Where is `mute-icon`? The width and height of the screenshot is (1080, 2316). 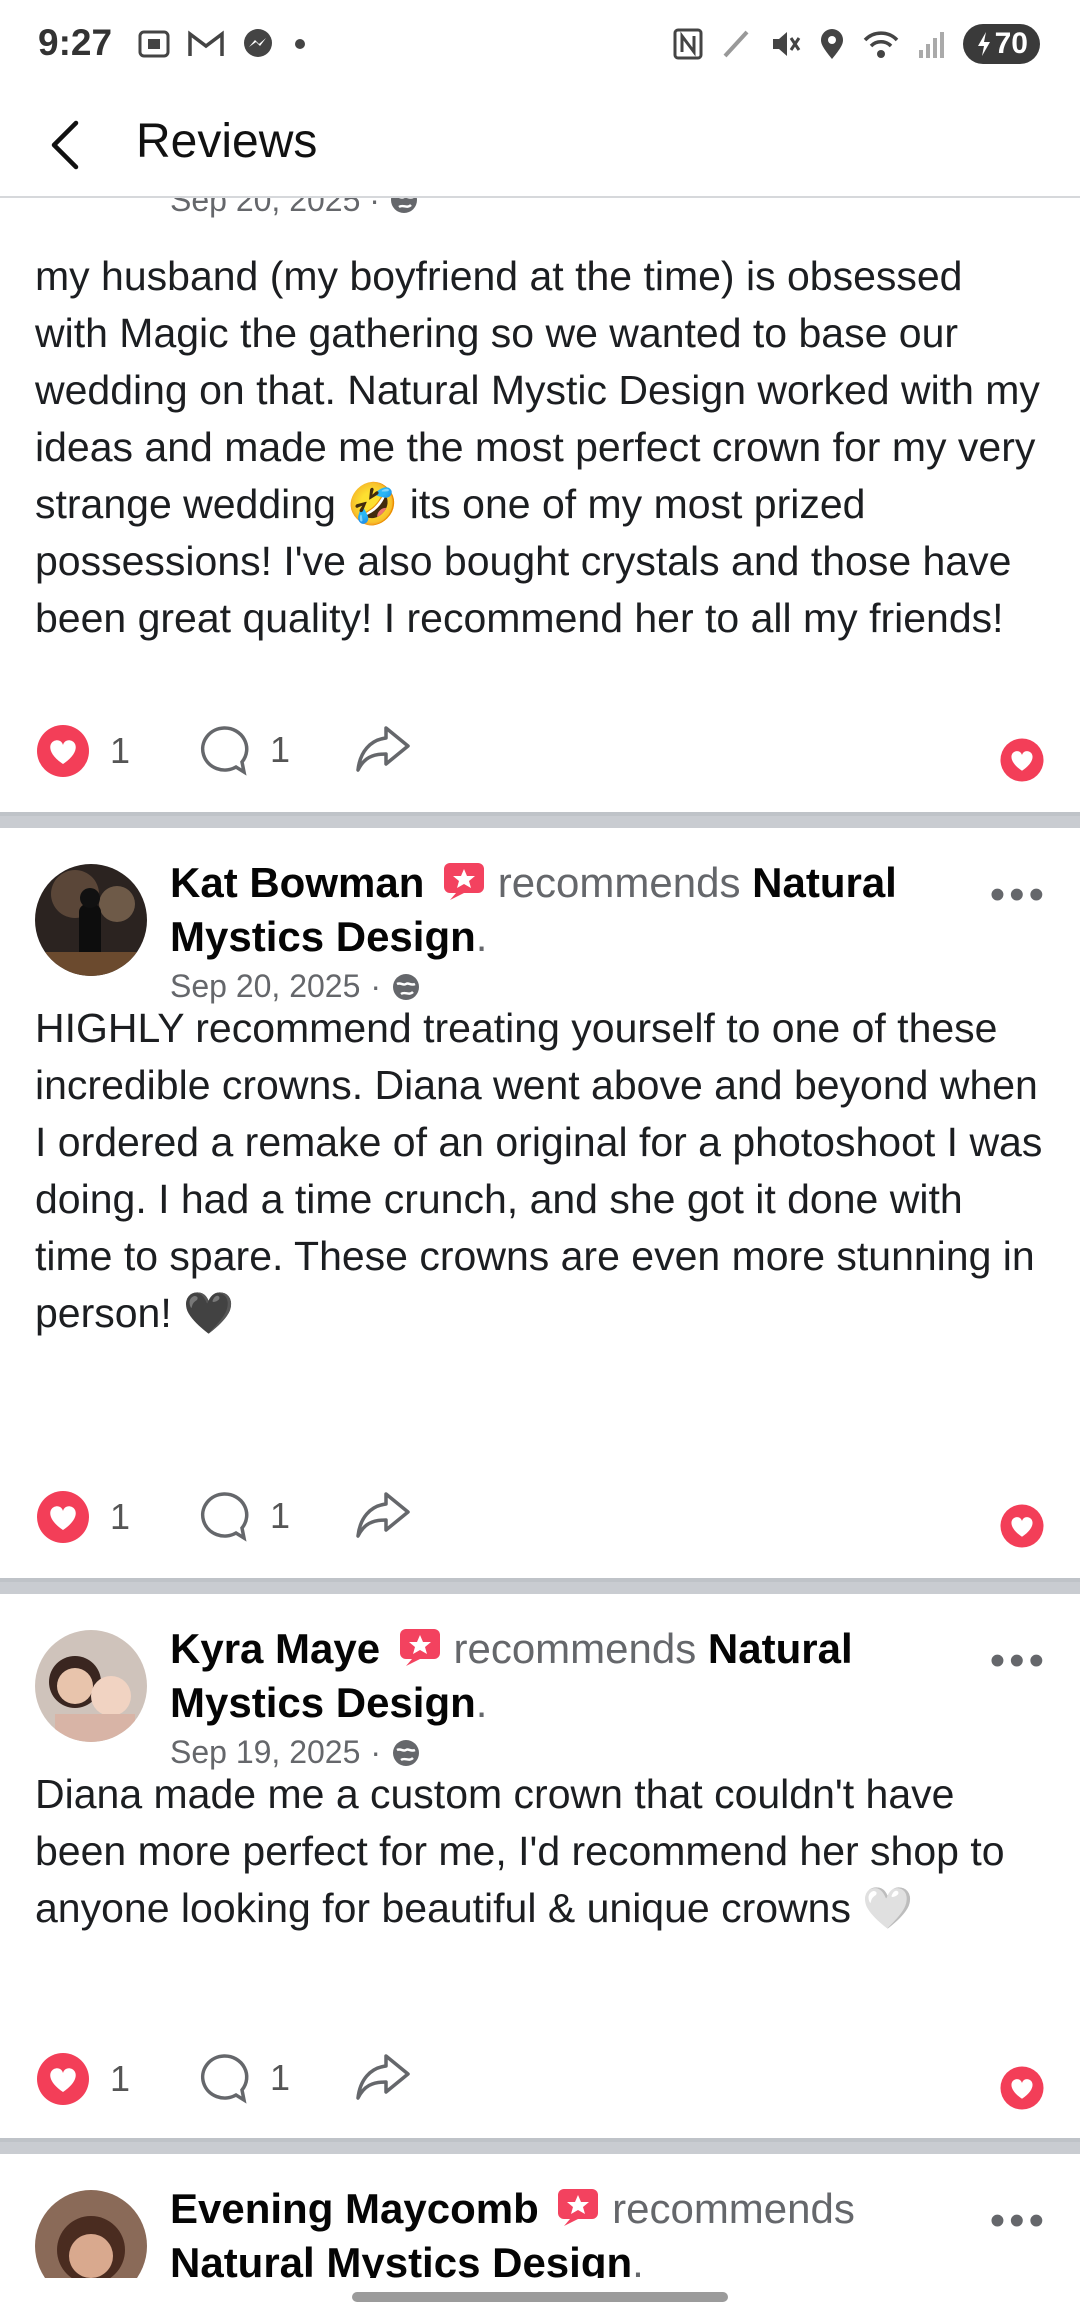
mute-icon is located at coordinates (786, 44).